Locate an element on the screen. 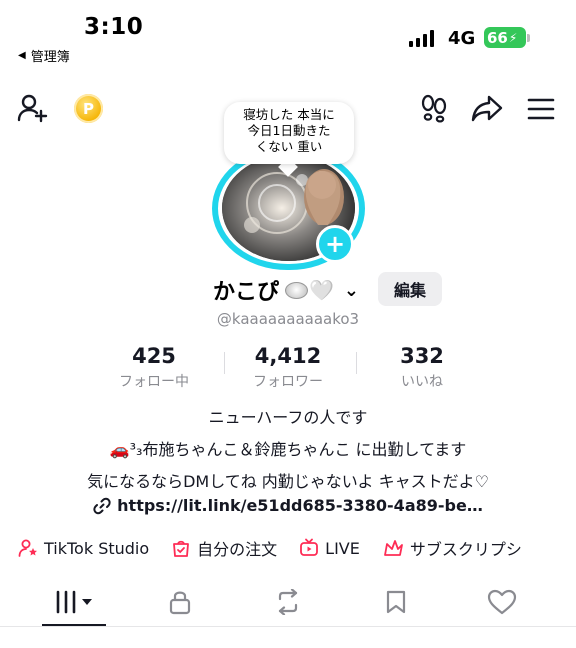 This screenshot has width=576, height=648. grid-icon is located at coordinates (74, 602).